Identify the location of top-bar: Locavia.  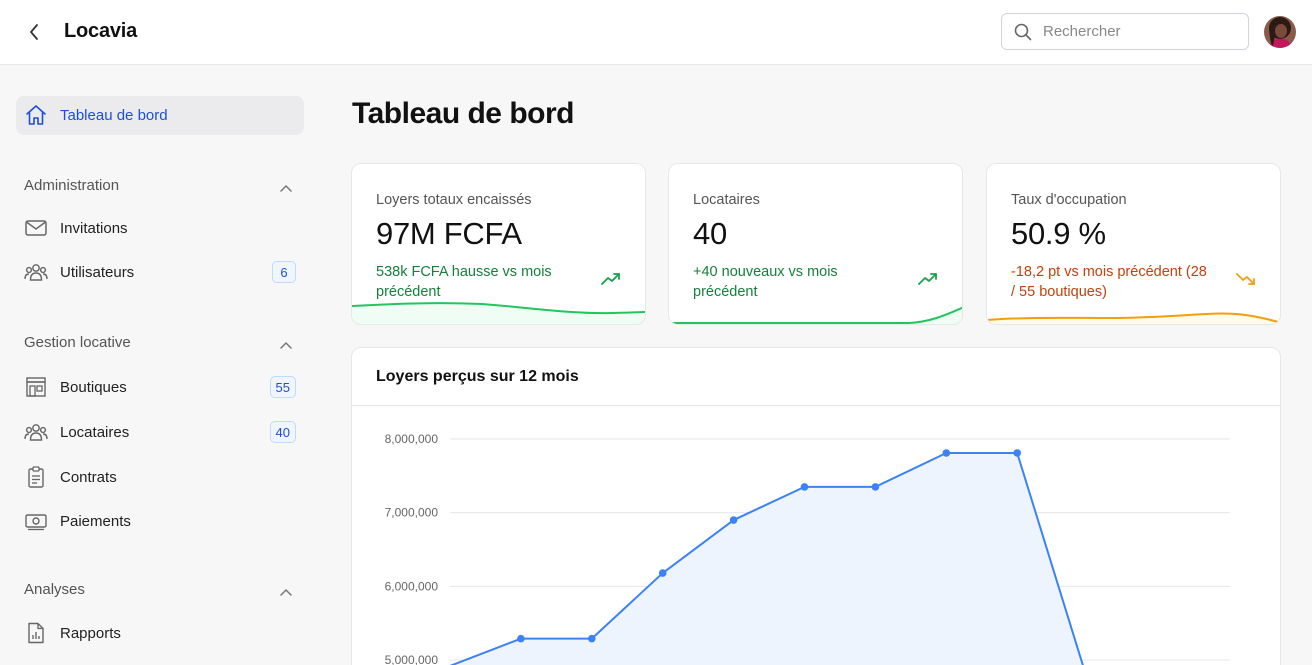
(656, 32).